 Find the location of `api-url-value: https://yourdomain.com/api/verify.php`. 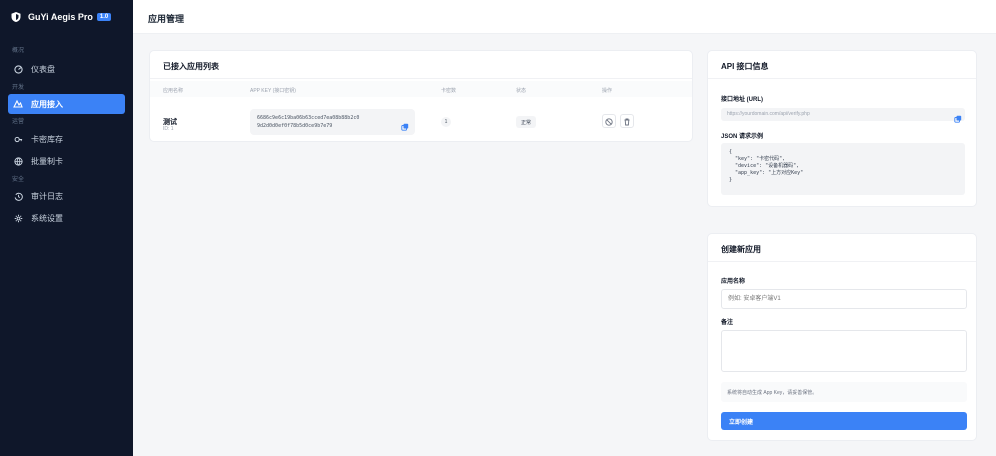

api-url-value: https://yourdomain.com/api/verify.php is located at coordinates (843, 114).